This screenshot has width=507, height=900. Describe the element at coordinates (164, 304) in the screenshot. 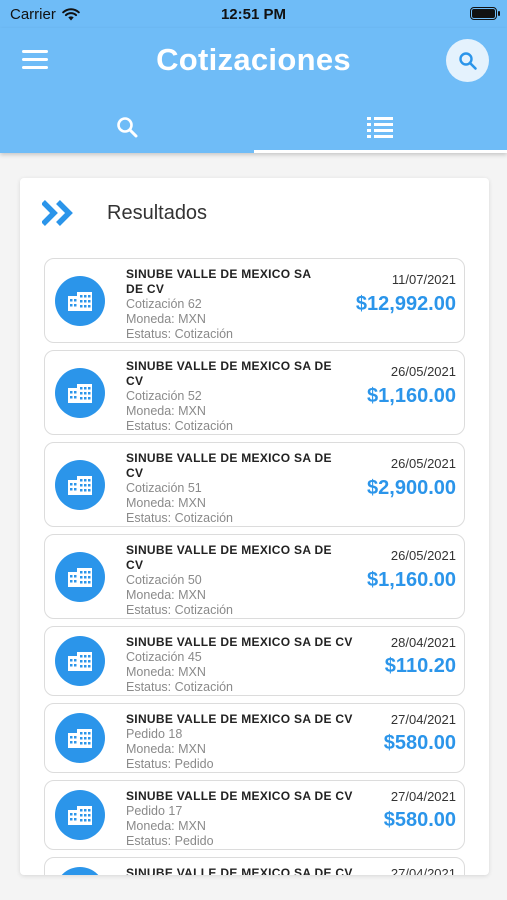

I see `item-document: Cotización 62` at that location.